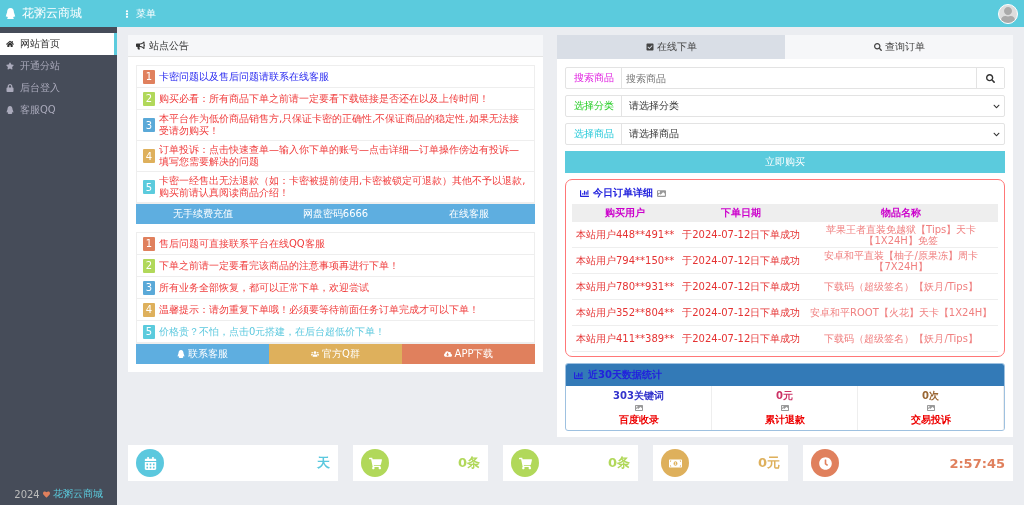  I want to click on notice-text: 卡密问题以及售后问题请联系在线客服, so click(244, 76).